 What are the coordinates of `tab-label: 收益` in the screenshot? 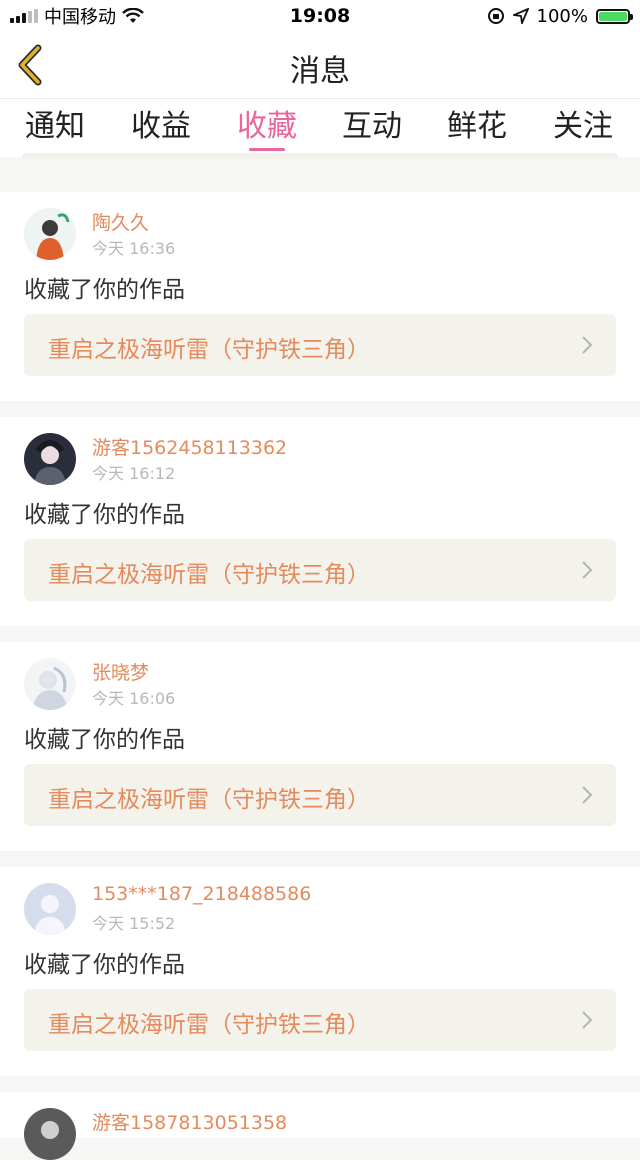 It's located at (161, 126).